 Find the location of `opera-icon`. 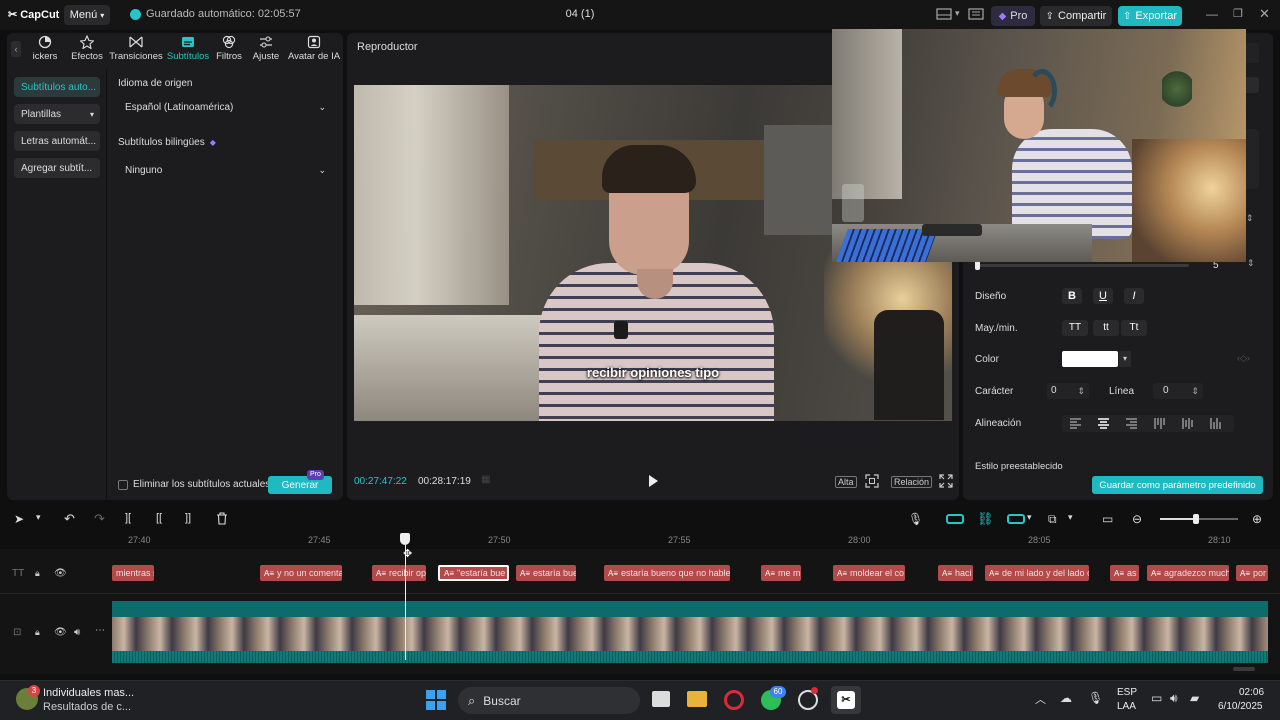

opera-icon is located at coordinates (734, 700).